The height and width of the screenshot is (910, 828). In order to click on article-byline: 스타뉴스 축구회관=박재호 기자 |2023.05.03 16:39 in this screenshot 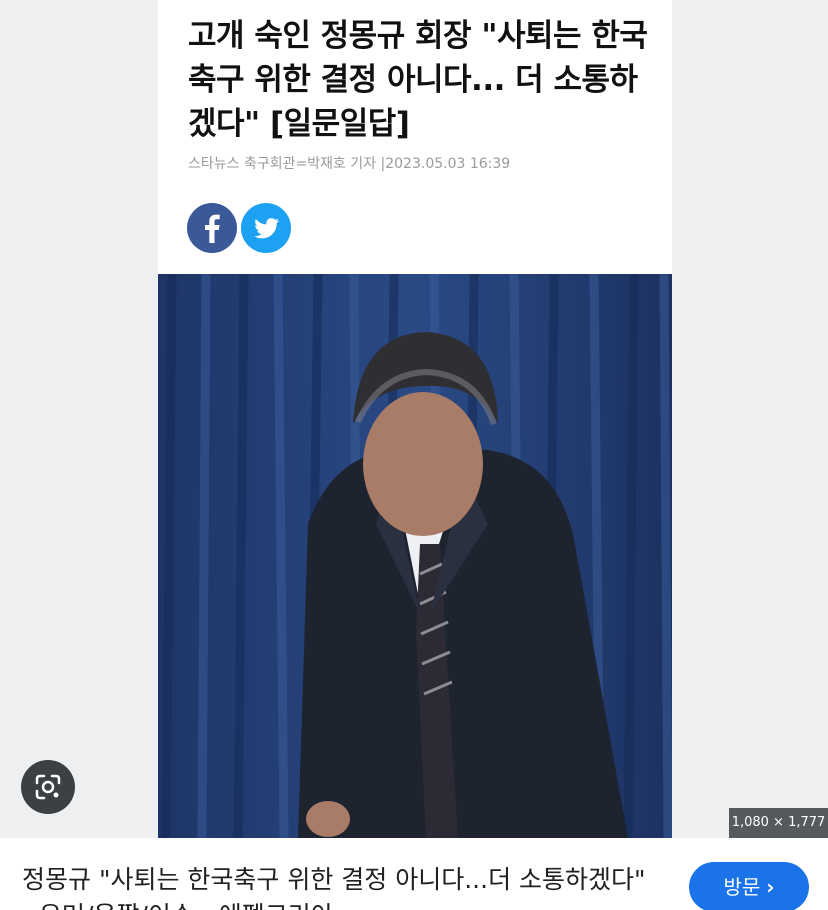, I will do `click(349, 164)`.